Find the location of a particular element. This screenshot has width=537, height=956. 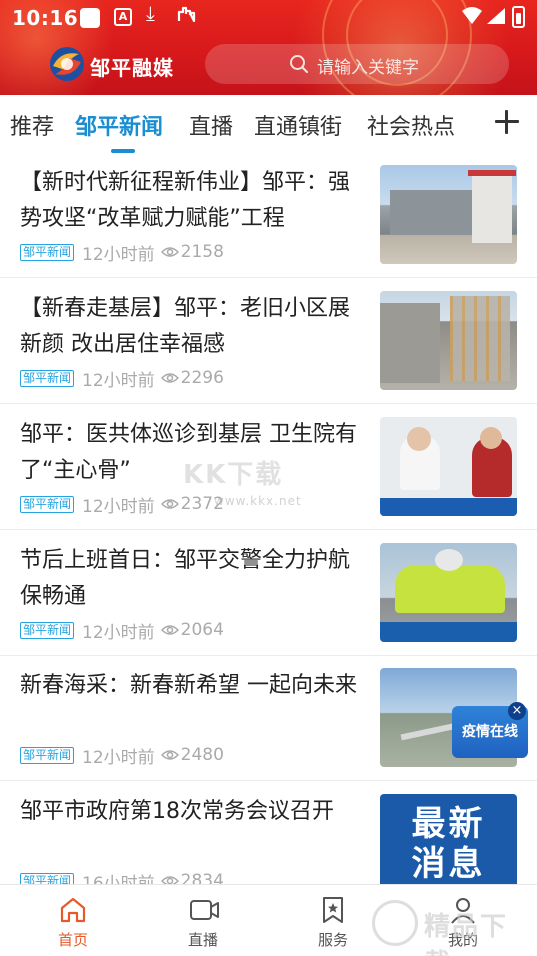

hand-icon is located at coordinates (187, 17).